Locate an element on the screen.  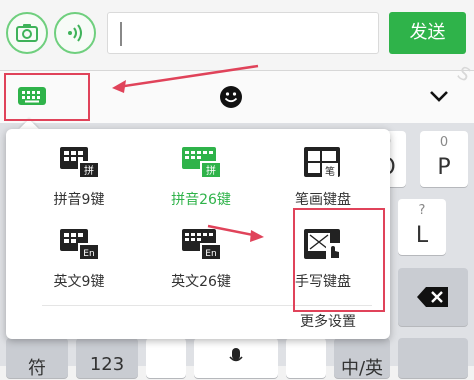
stroke-keyboard-icon: 笔 is located at coordinates (322, 162).